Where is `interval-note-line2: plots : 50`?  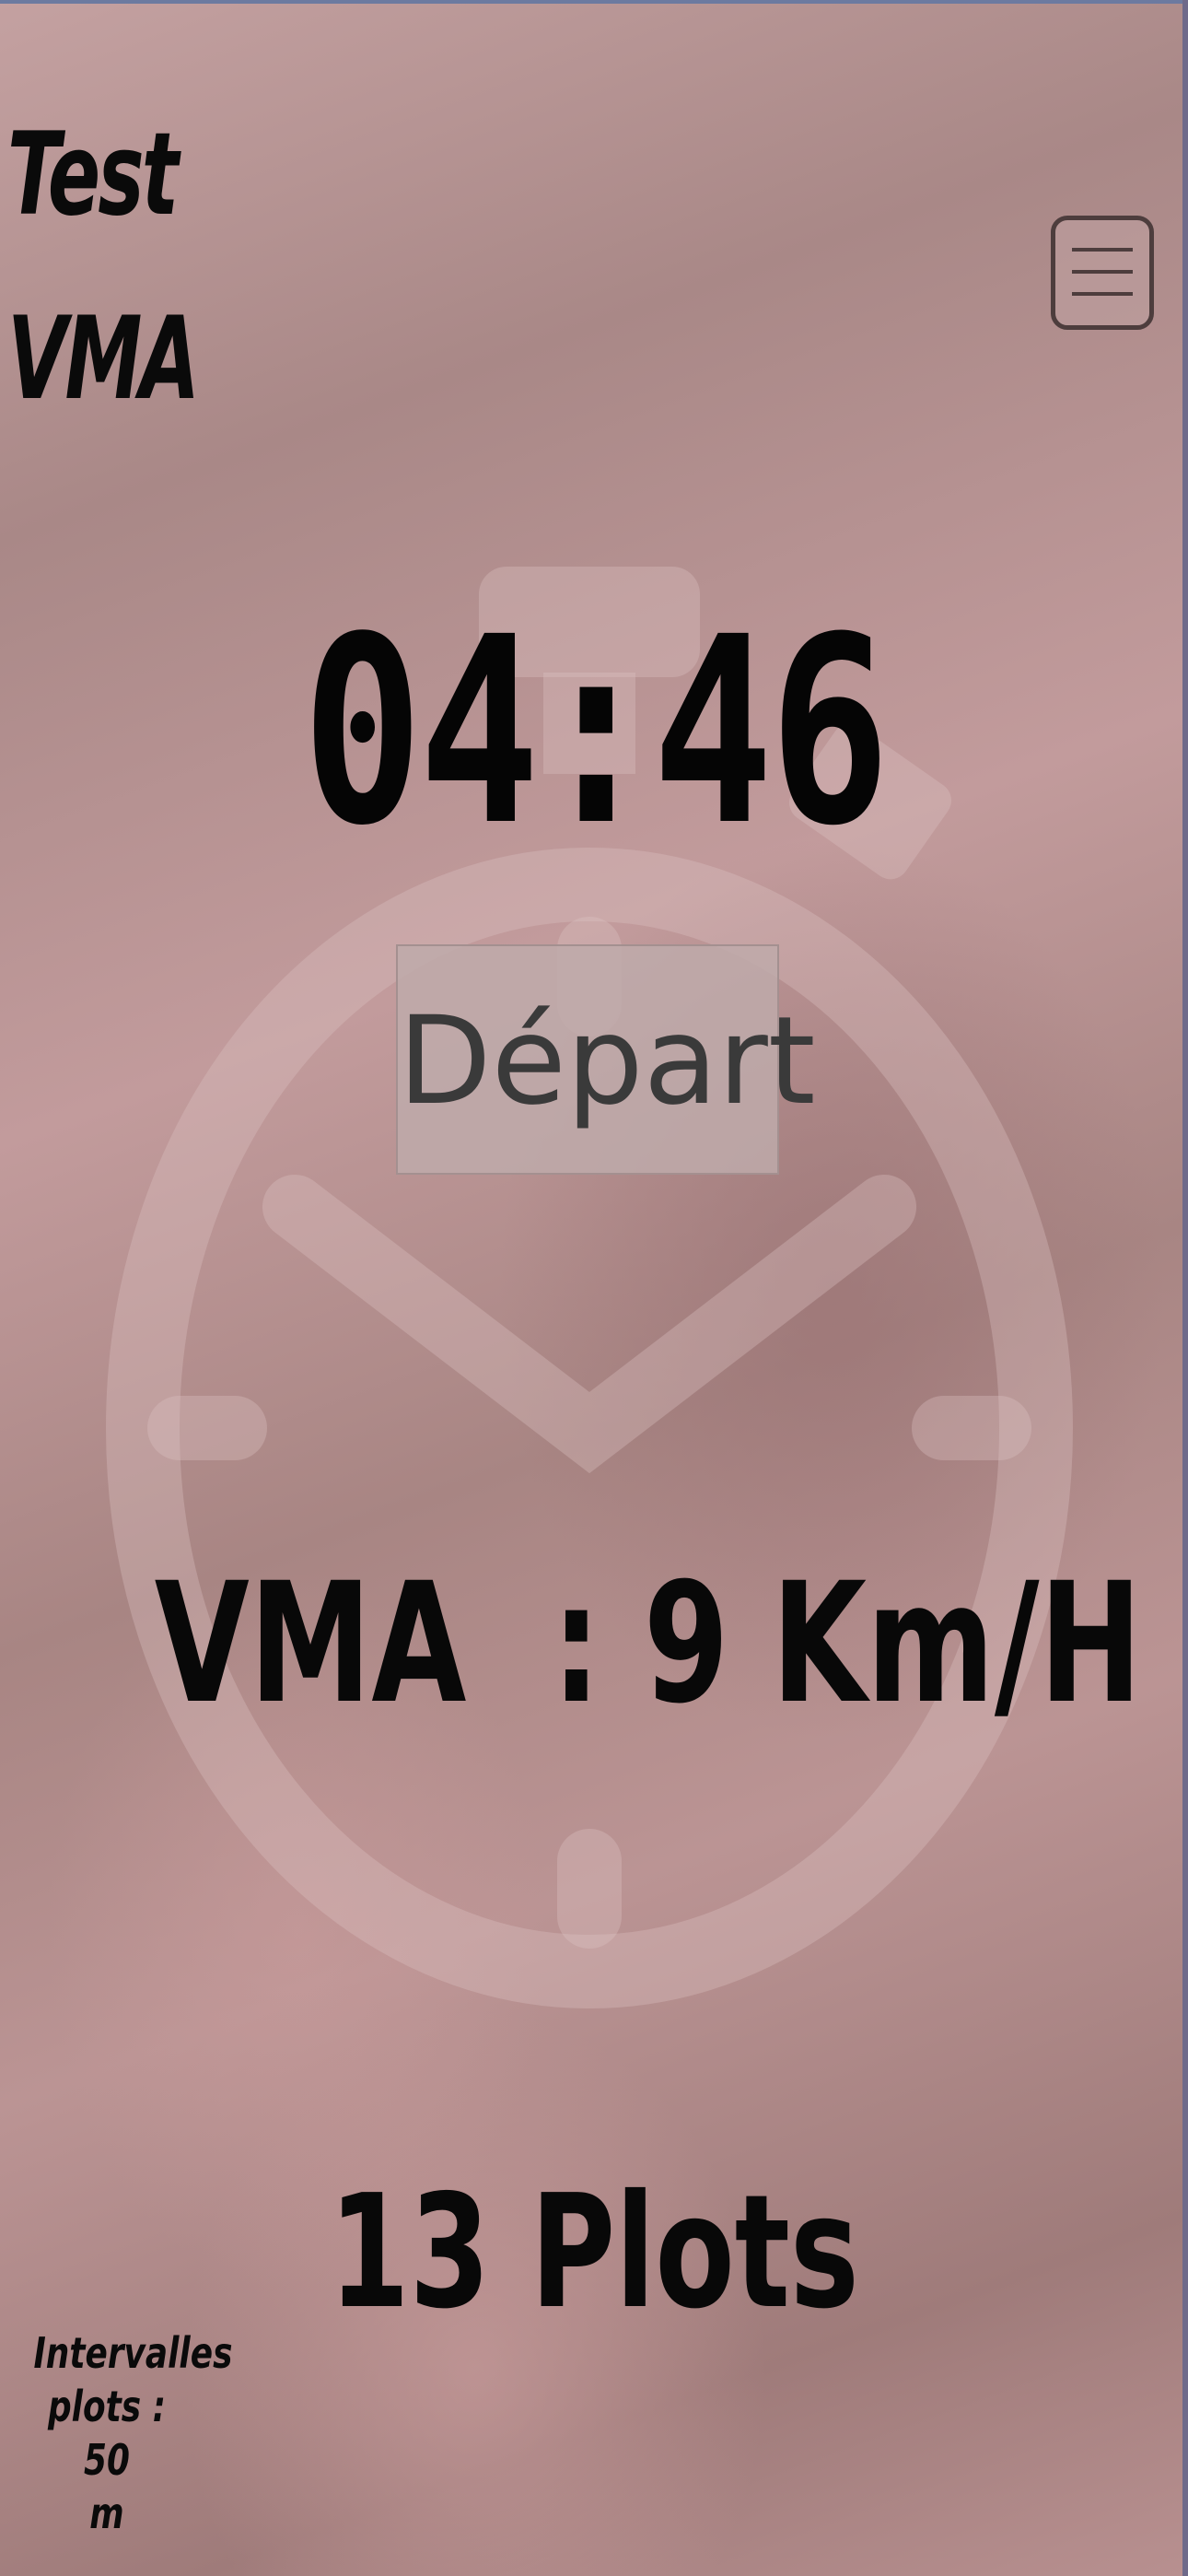 interval-note-line2: plots : 50 is located at coordinates (107, 2433).